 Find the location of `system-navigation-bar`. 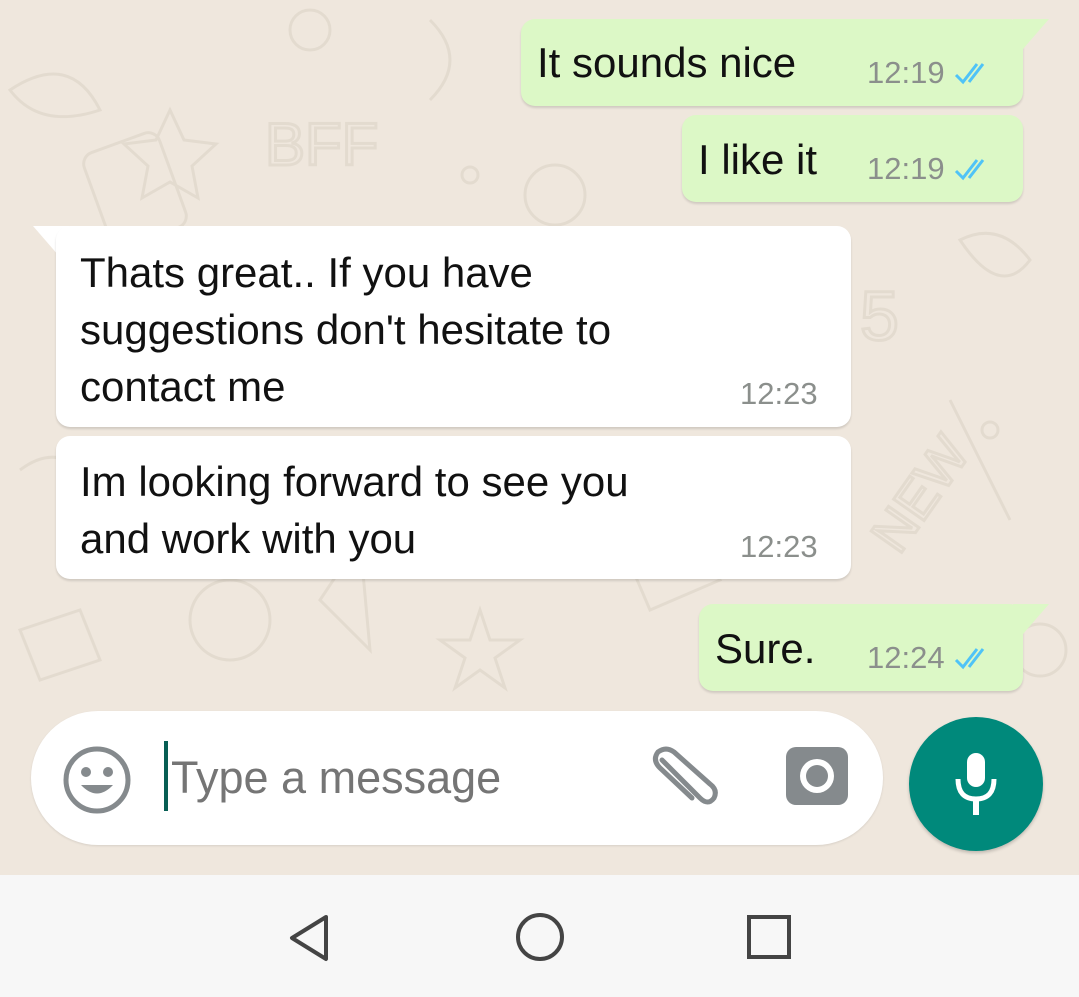

system-navigation-bar is located at coordinates (539, 936).